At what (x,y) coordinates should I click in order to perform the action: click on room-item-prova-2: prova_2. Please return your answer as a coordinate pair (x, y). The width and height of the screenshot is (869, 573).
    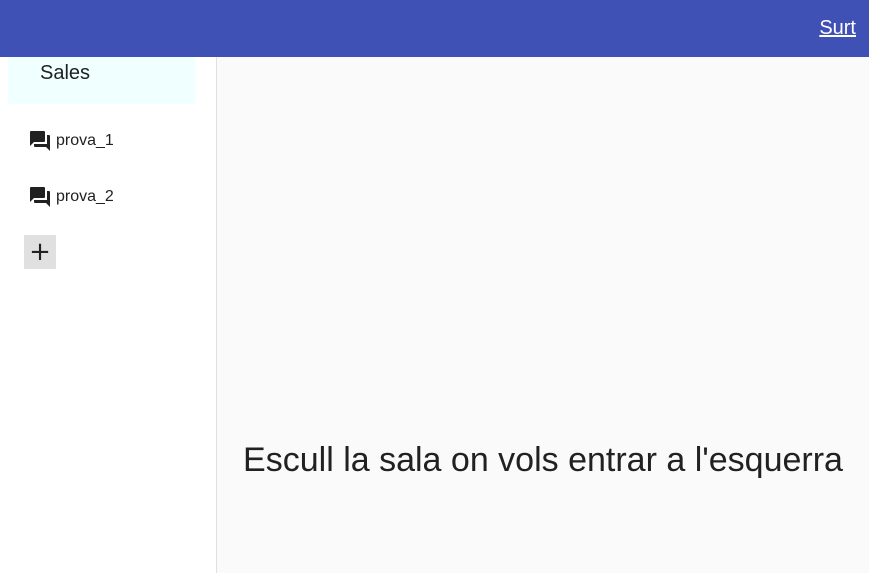
    Looking at the image, I should click on (71, 197).